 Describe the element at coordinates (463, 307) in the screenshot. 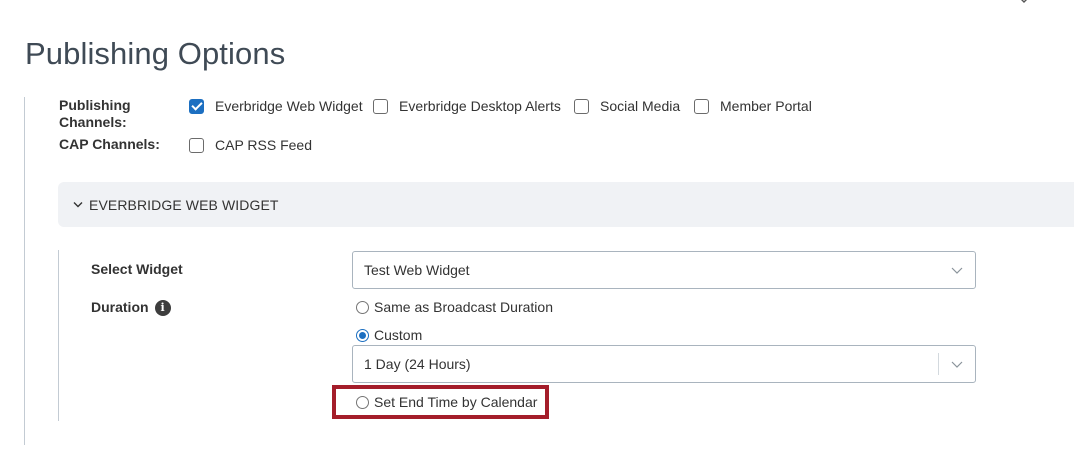

I see `radio-label: Same as Broadcast Duration` at that location.